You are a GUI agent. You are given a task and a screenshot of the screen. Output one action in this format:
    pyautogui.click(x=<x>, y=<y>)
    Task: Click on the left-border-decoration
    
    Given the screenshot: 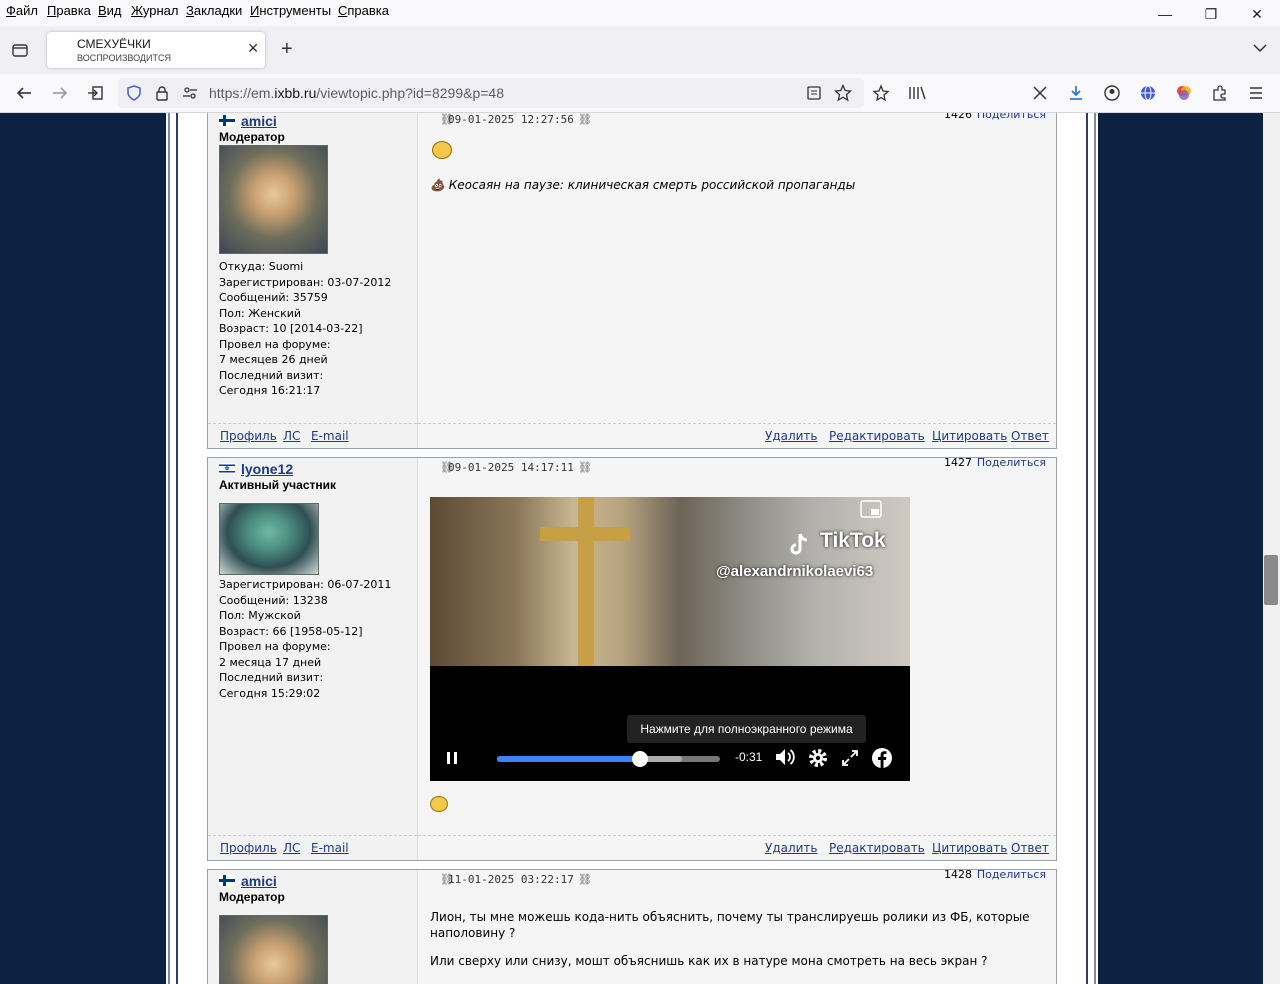 What is the action you would take?
    pyautogui.click(x=179, y=548)
    